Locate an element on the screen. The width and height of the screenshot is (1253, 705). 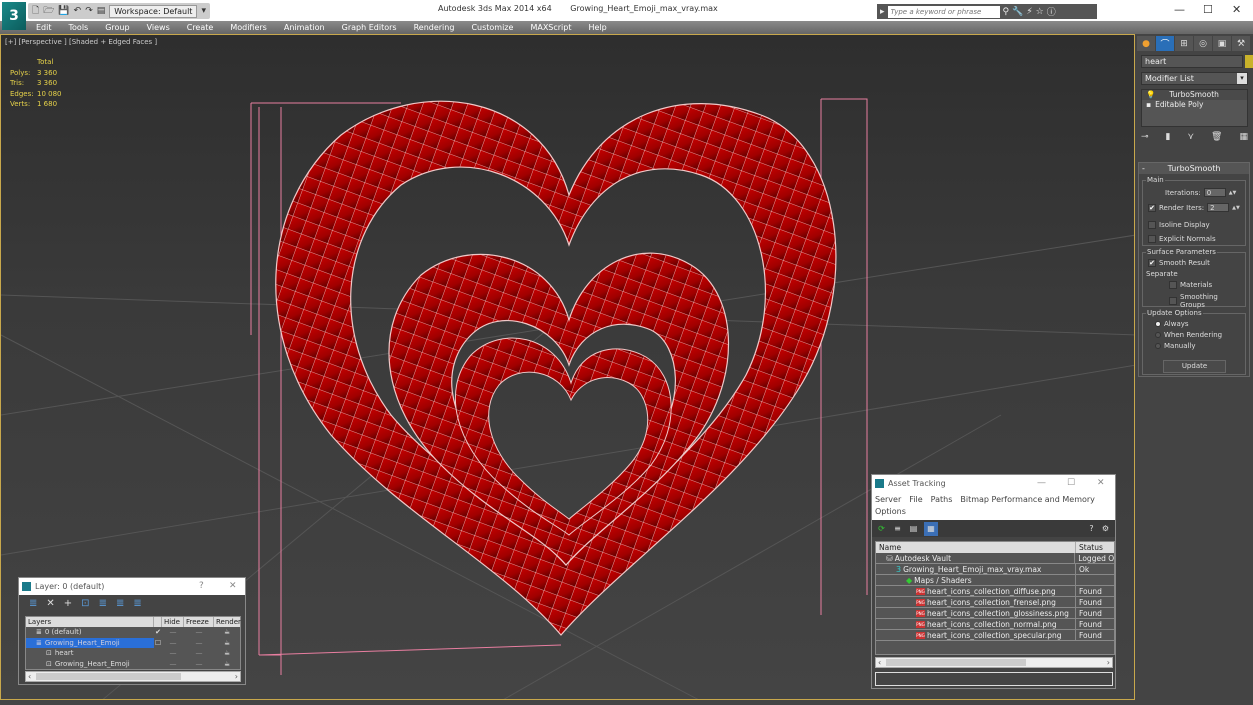
menu-help: Help is located at coordinates (598, 27).